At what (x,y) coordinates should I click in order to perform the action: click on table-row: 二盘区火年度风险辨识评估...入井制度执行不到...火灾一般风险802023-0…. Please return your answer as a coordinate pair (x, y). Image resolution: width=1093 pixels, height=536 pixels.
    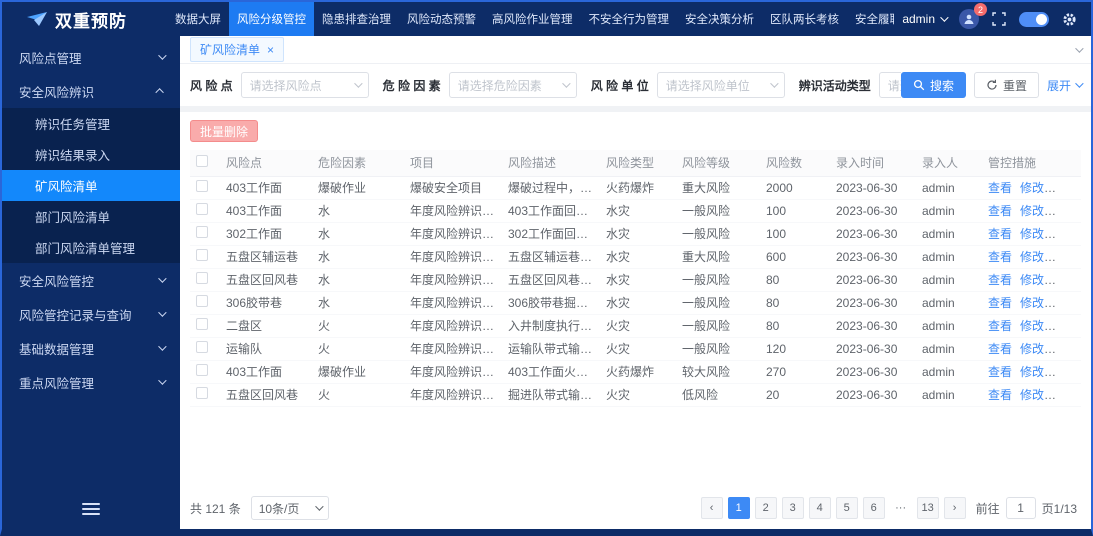
    Looking at the image, I should click on (635, 326).